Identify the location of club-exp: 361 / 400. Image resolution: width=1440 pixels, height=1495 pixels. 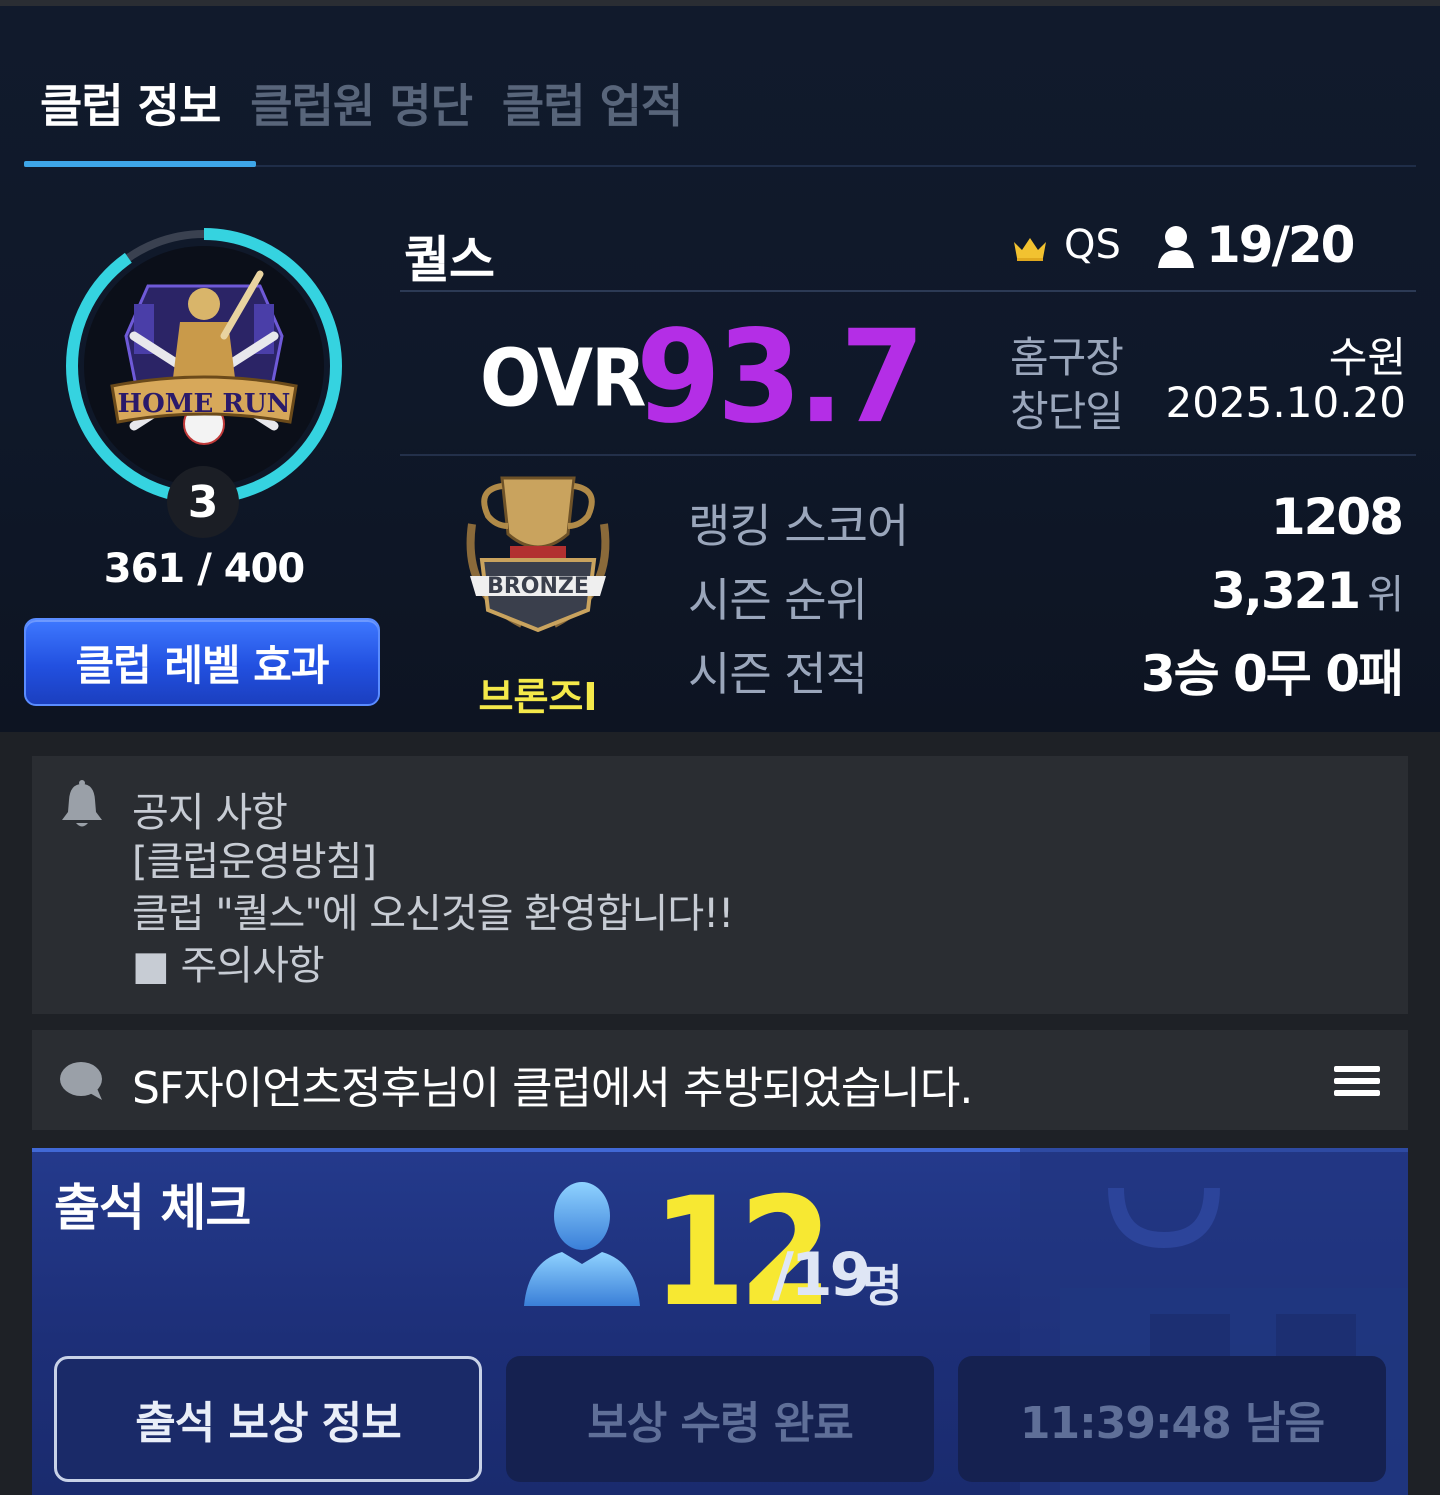
(204, 569).